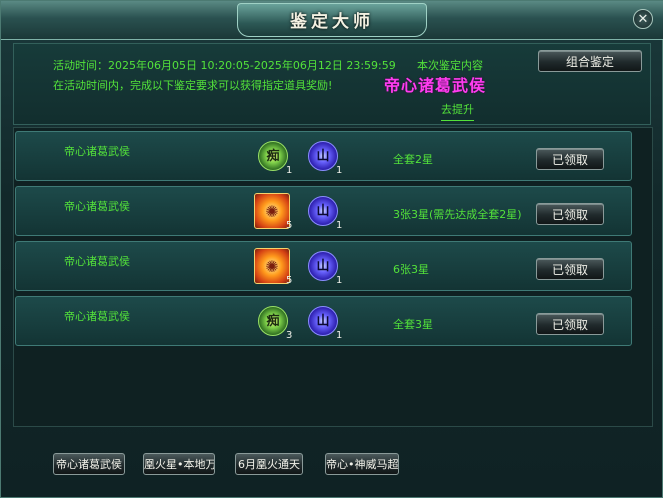 The height and width of the screenshot is (498, 663). I want to click on window-title: 鉴定大师, so click(332, 22).